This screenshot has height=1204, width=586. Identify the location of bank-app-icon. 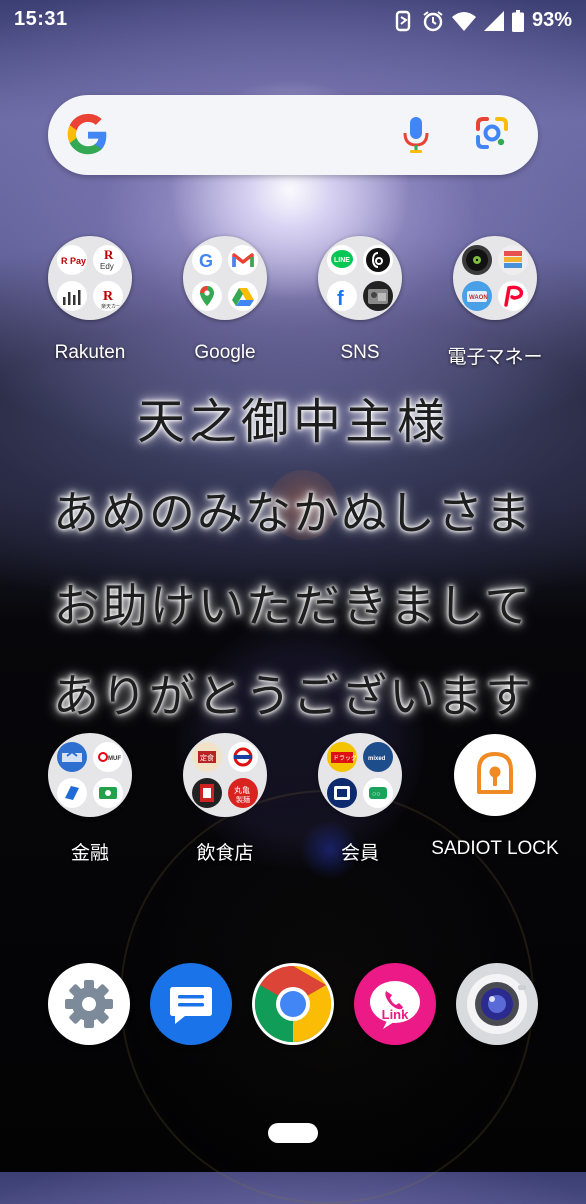
(72, 757).